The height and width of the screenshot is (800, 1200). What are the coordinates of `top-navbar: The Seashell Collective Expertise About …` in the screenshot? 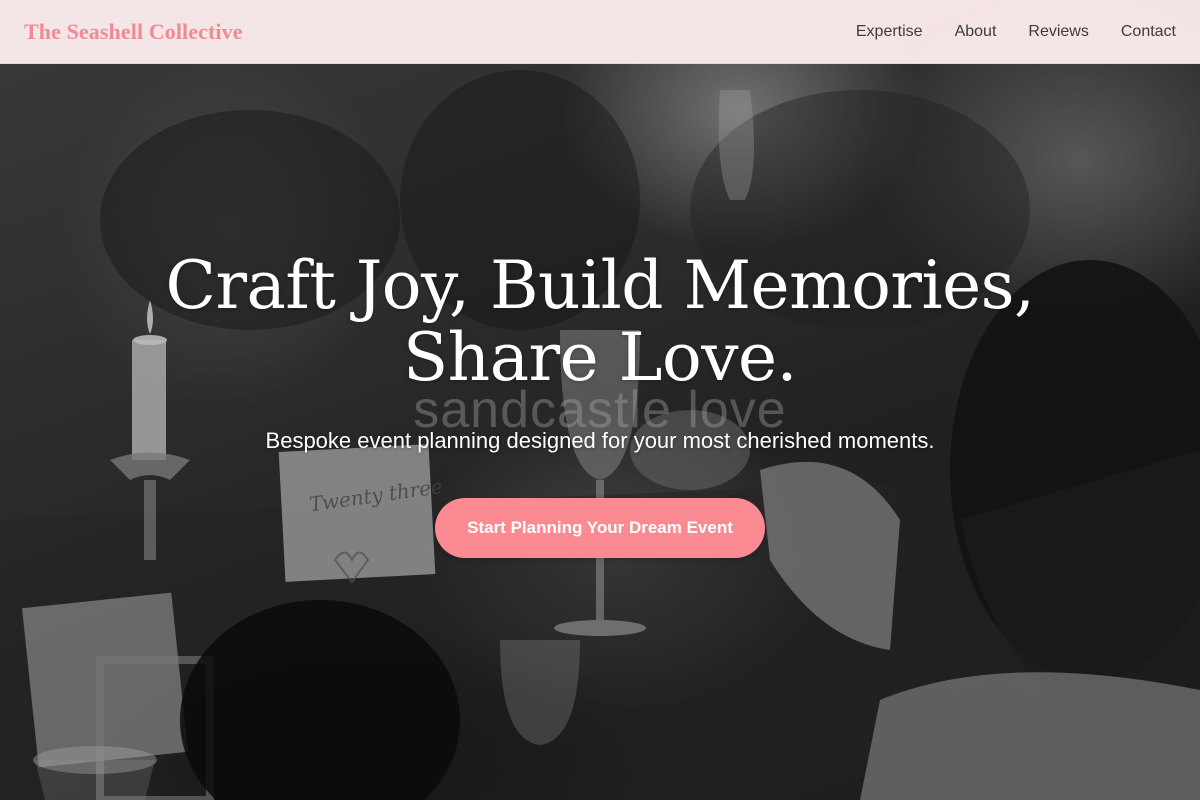 It's located at (600, 32).